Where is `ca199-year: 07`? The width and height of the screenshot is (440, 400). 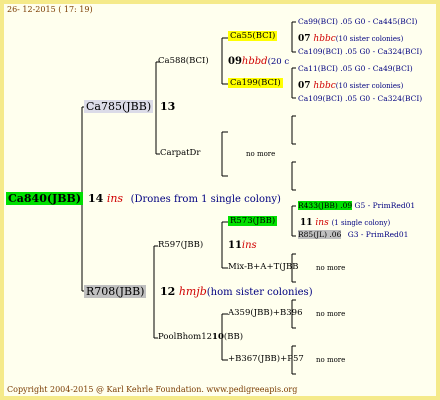
ca199-year: 07 is located at coordinates (304, 86).